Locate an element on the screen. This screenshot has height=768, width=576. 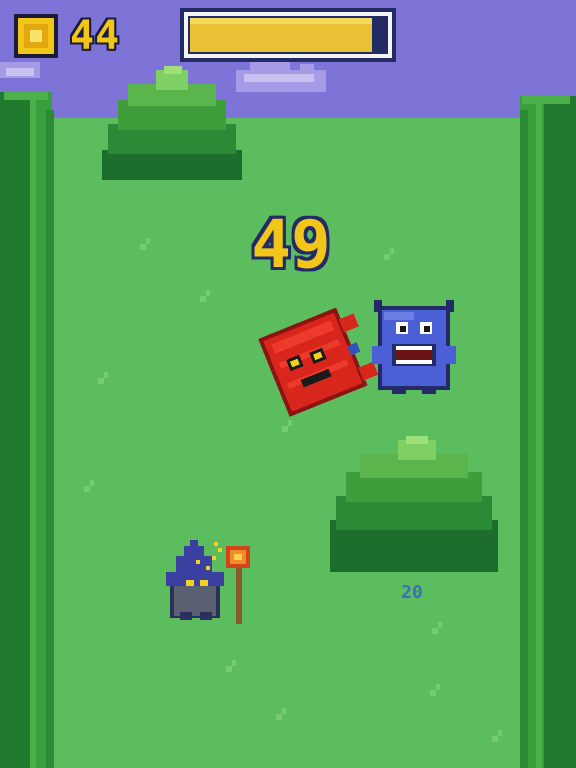
blue-monster is located at coordinates (414, 347).